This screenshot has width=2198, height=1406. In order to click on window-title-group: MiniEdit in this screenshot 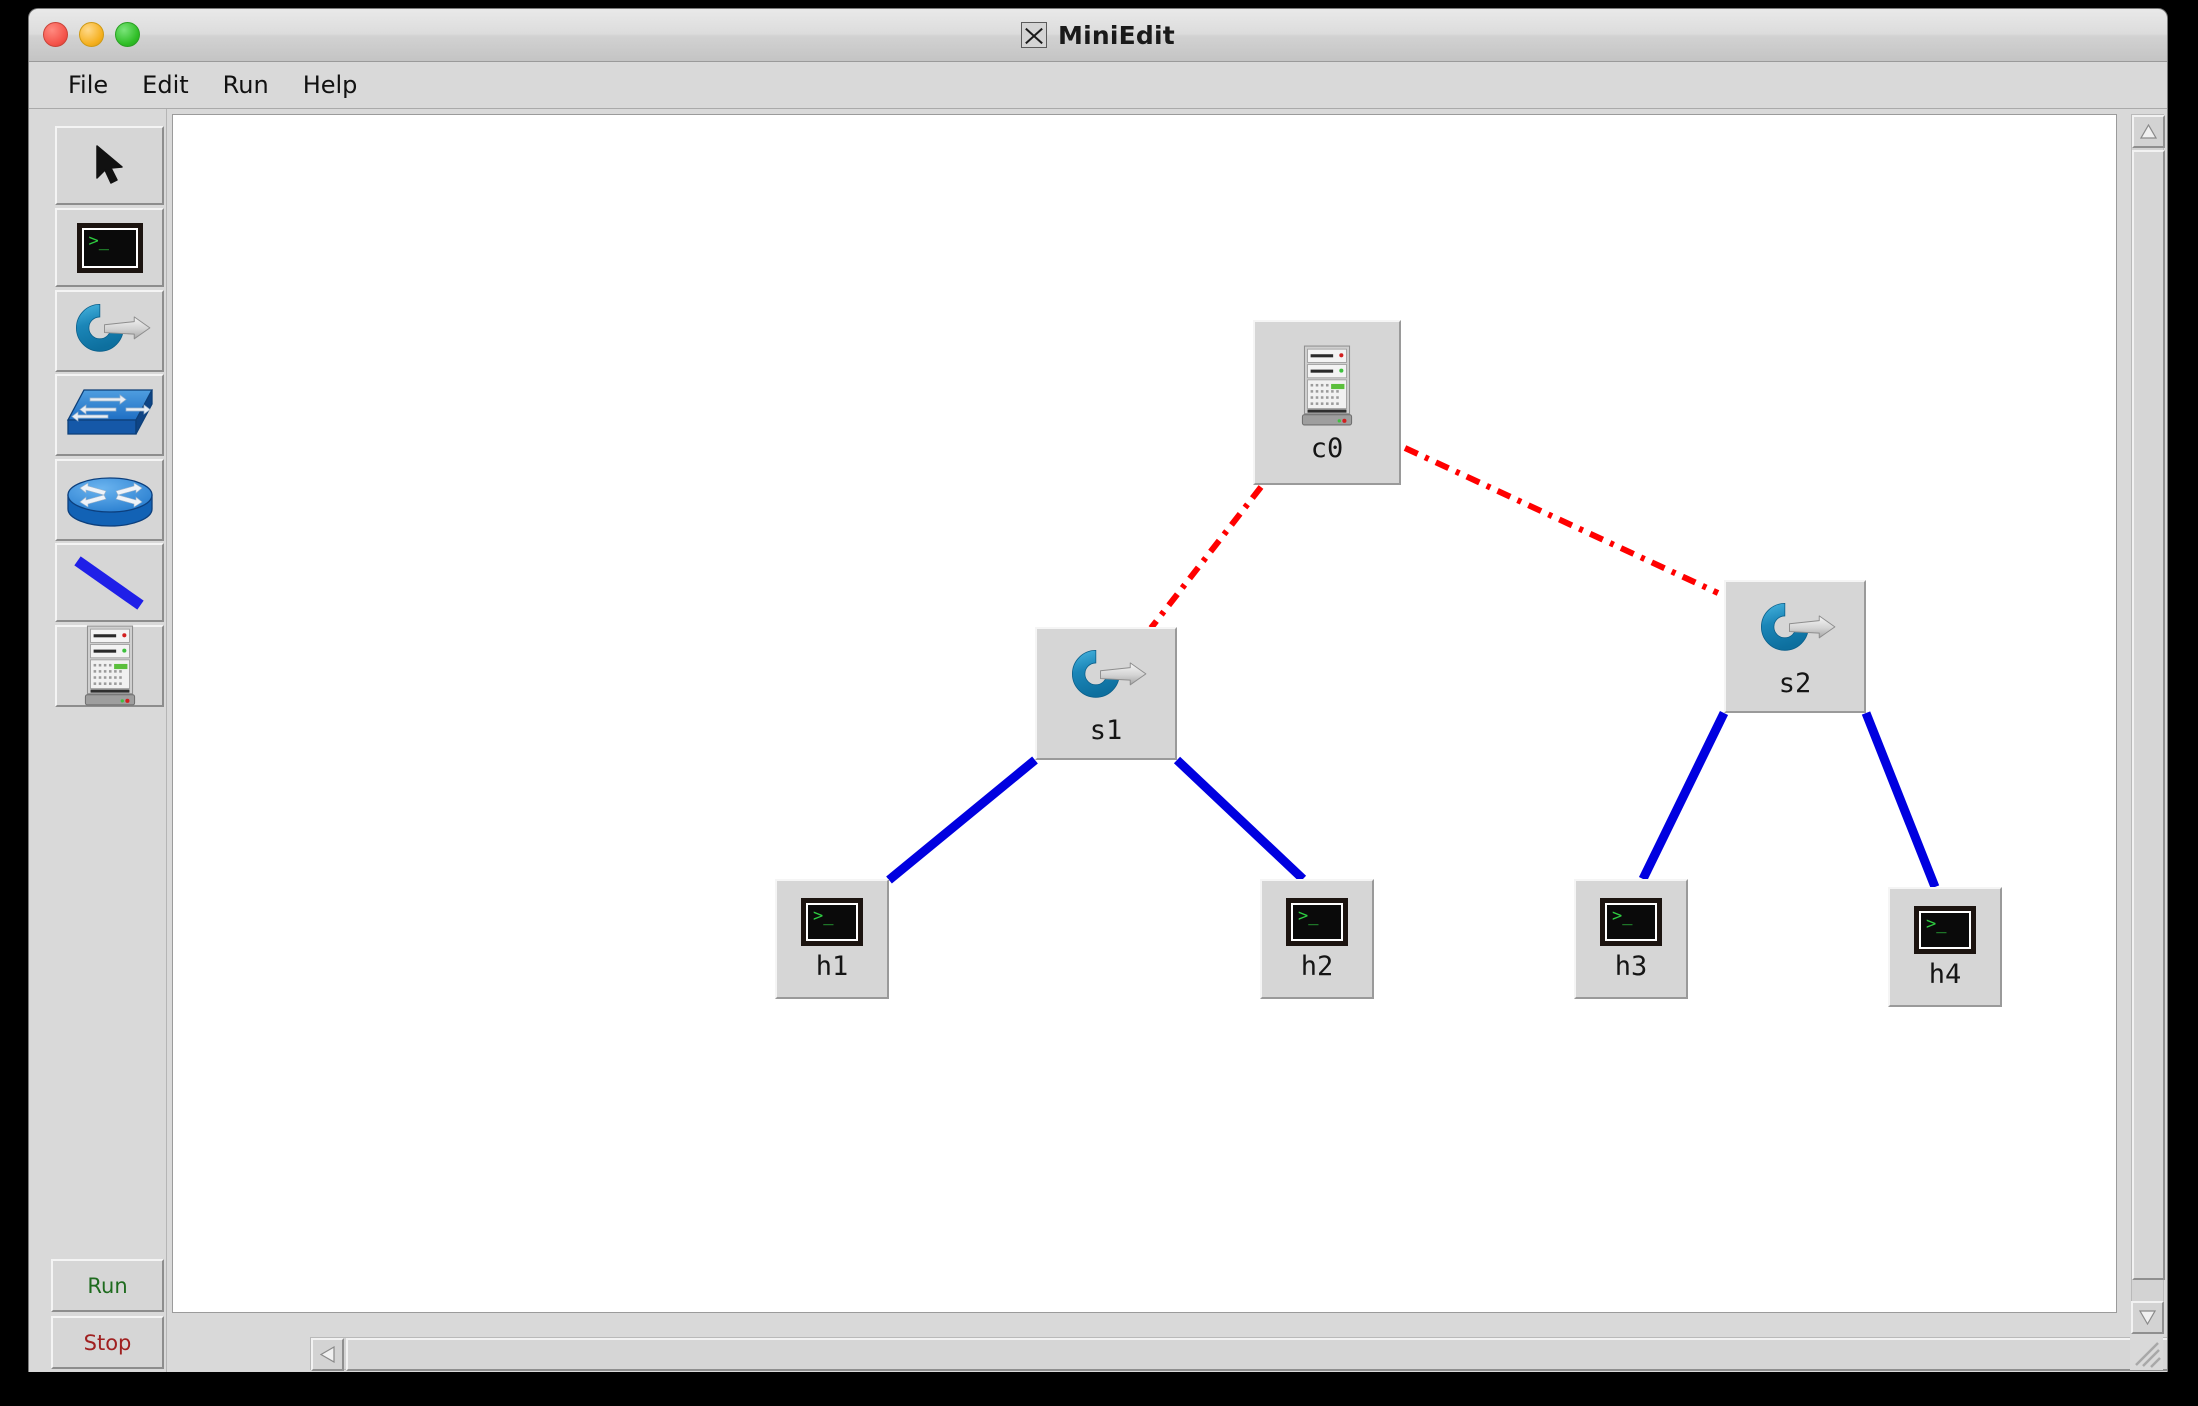, I will do `click(1098, 35)`.